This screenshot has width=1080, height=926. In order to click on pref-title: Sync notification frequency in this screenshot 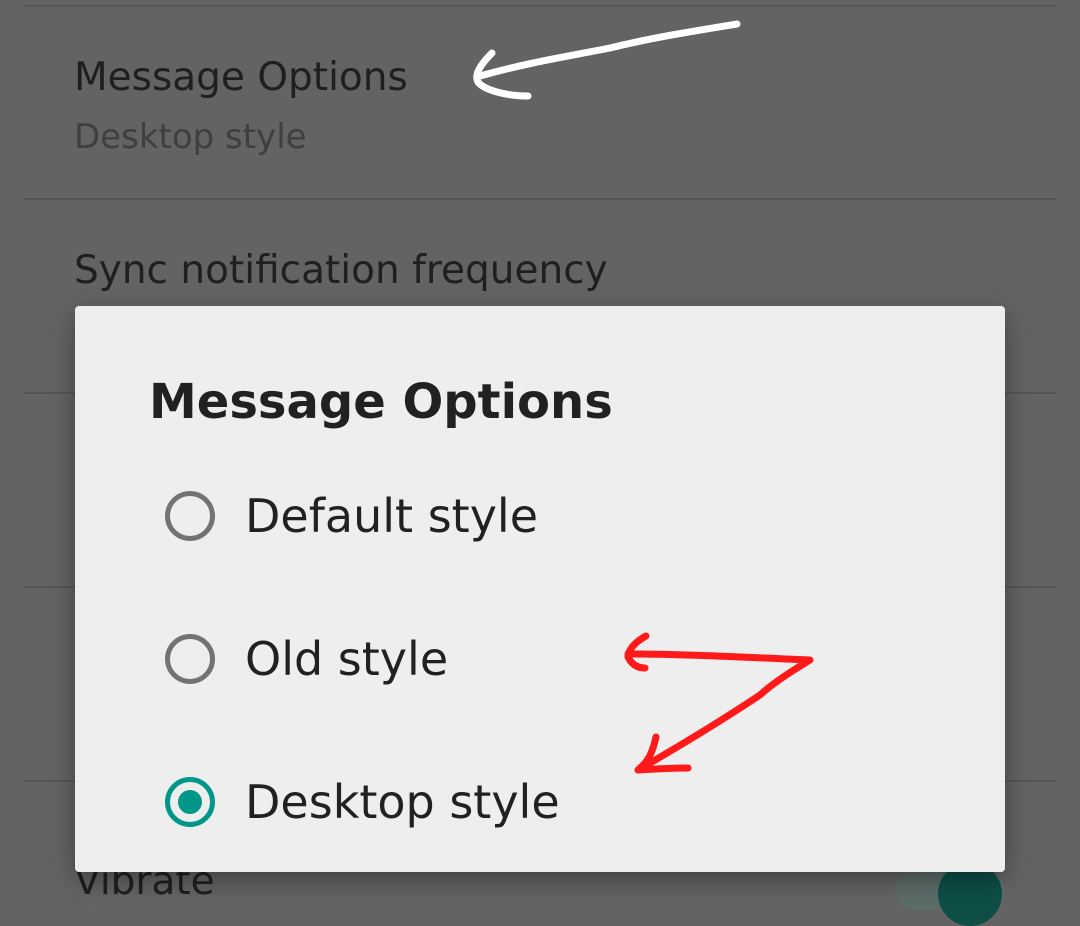, I will do `click(341, 270)`.